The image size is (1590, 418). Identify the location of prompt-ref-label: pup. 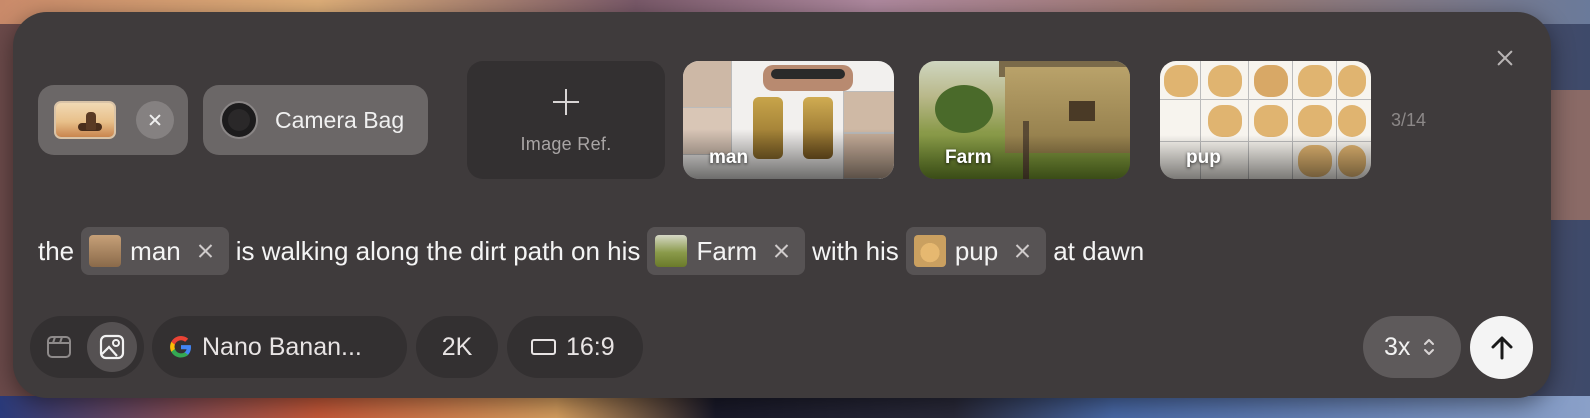
(976, 250).